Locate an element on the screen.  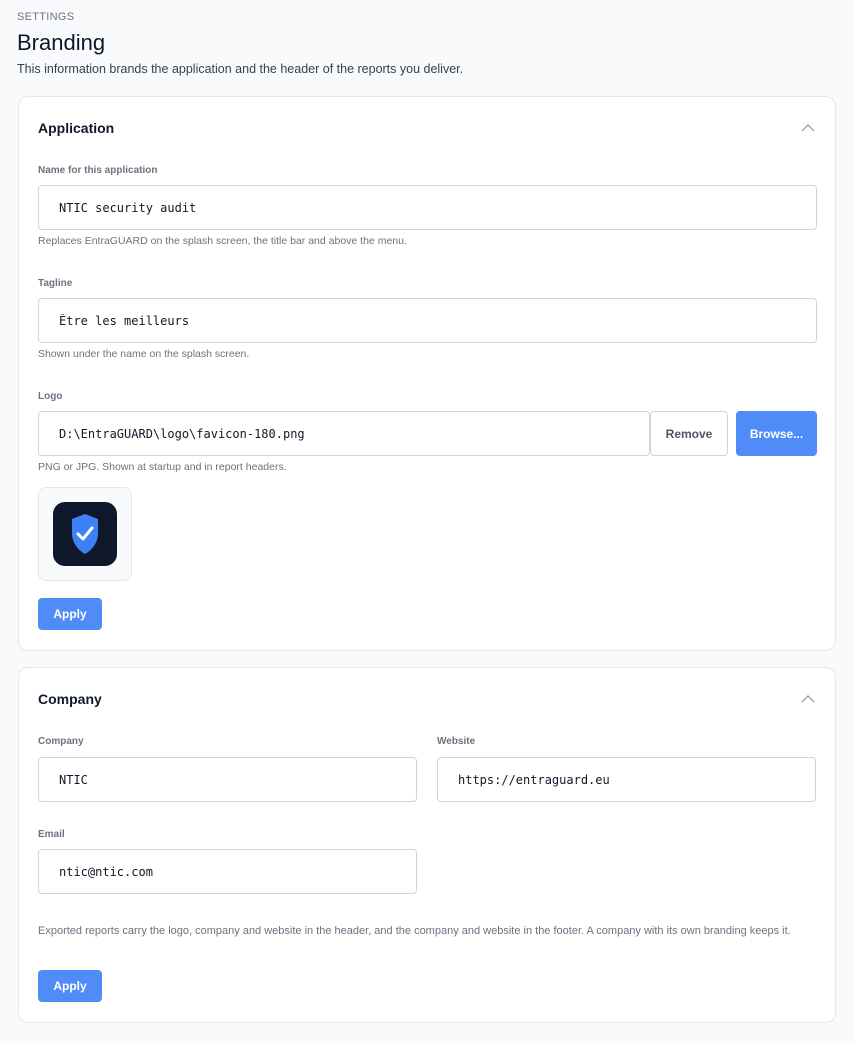
apply-company-button: Apply is located at coordinates (70, 986).